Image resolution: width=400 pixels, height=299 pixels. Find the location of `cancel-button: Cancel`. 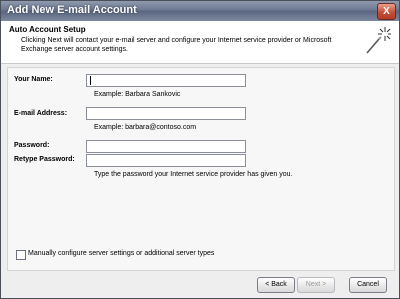

cancel-button: Cancel is located at coordinates (368, 285).